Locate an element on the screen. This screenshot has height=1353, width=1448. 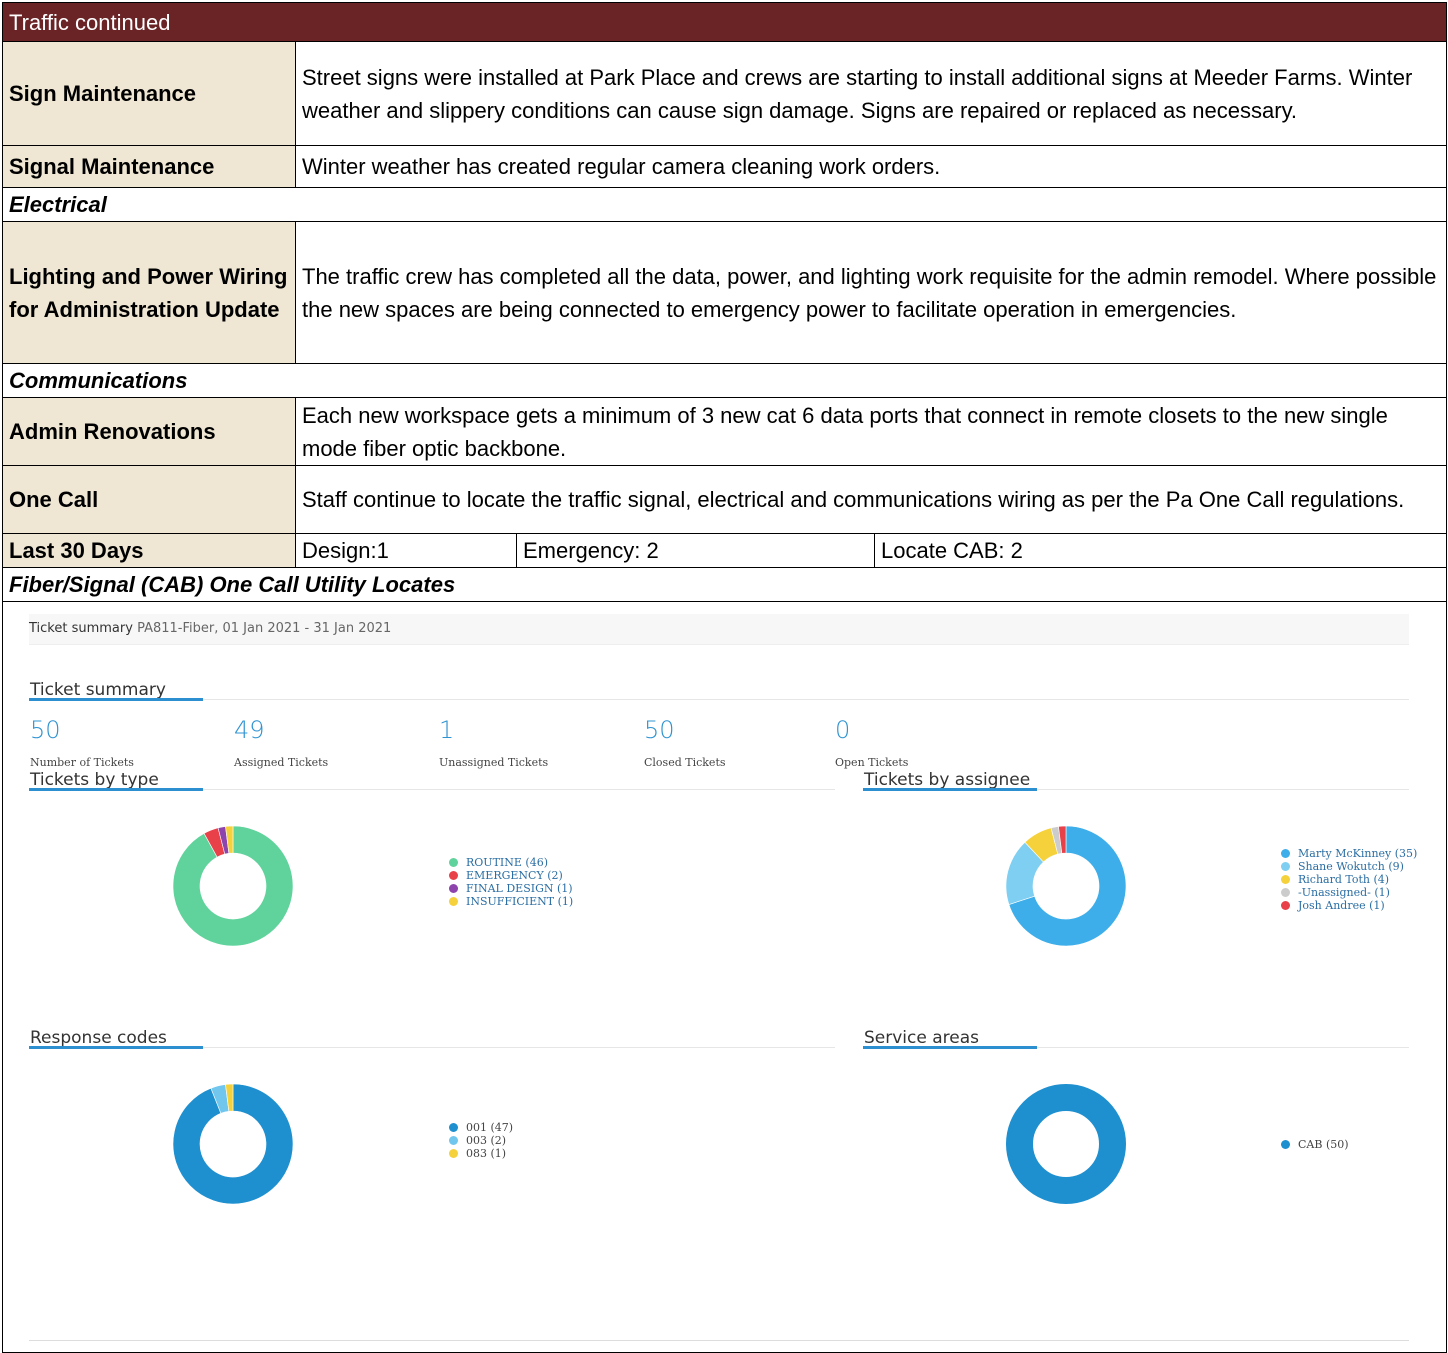
donut-slice is located at coordinates (1066, 1144).